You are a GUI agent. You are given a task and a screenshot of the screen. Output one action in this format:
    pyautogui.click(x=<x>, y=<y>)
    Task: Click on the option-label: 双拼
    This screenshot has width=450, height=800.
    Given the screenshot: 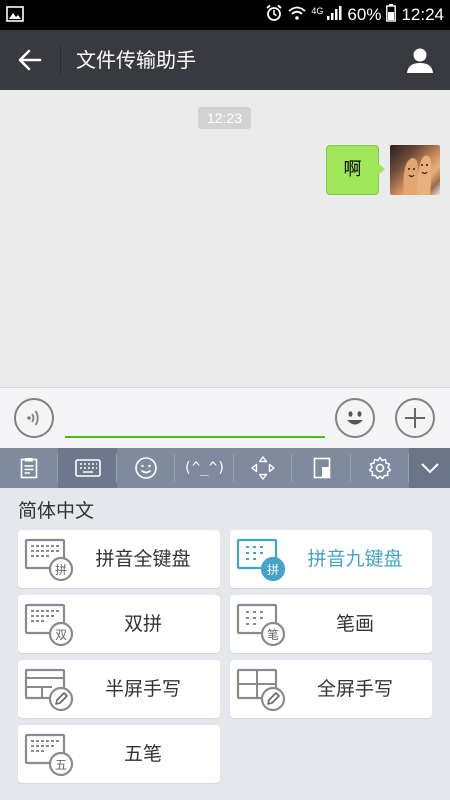 What is the action you would take?
    pyautogui.click(x=142, y=624)
    